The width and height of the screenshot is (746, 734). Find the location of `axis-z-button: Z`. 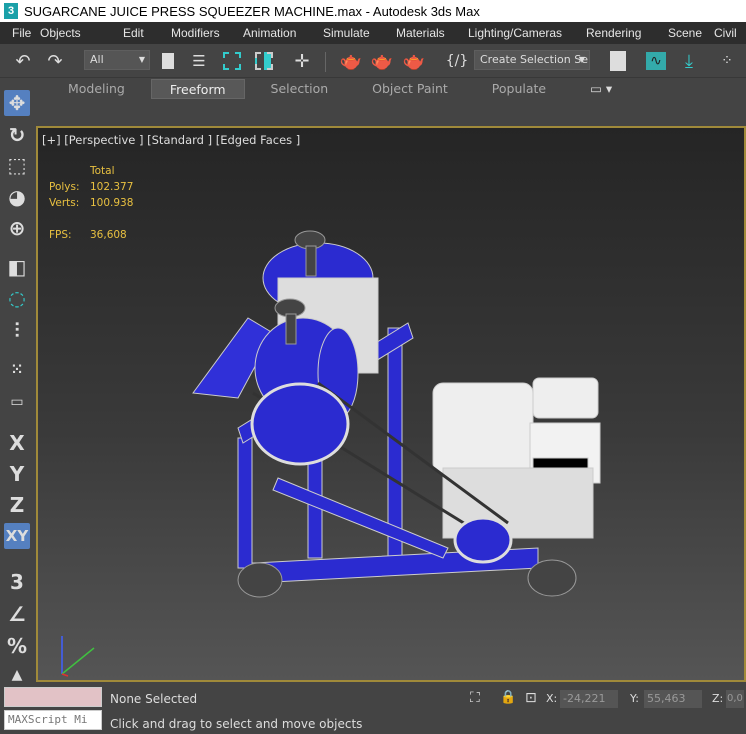

axis-z-button: Z is located at coordinates (17, 505).